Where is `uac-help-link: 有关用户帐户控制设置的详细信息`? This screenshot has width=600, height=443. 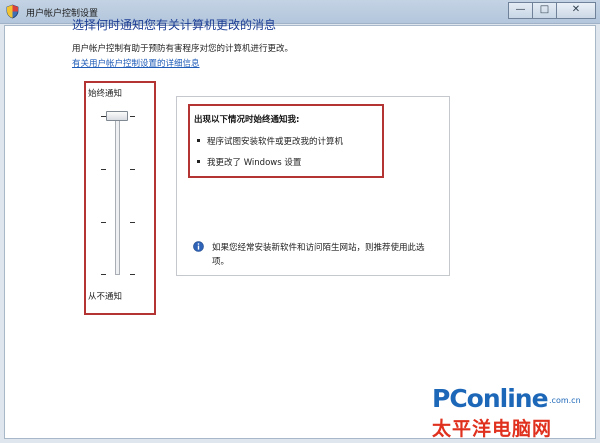
uac-help-link: 有关用户帐户控制设置的详细信息 is located at coordinates (136, 63).